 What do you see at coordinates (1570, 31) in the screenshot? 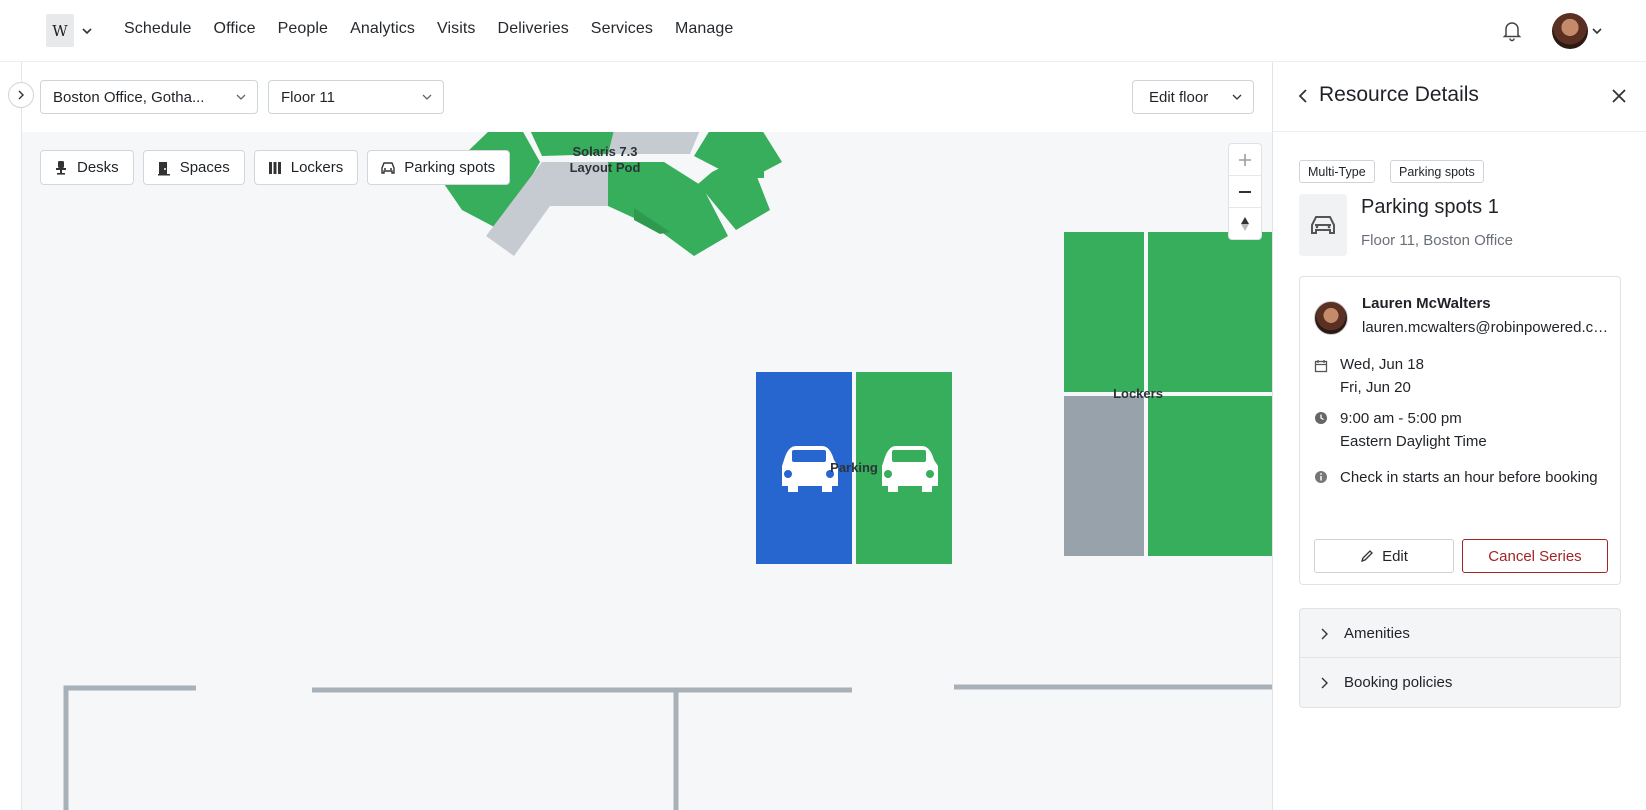
I see `user-avatar` at bounding box center [1570, 31].